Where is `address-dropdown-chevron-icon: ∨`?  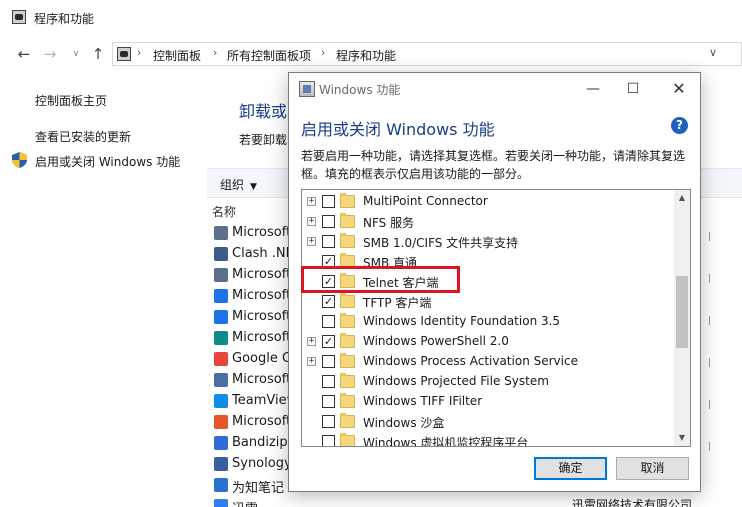 address-dropdown-chevron-icon: ∨ is located at coordinates (713, 52).